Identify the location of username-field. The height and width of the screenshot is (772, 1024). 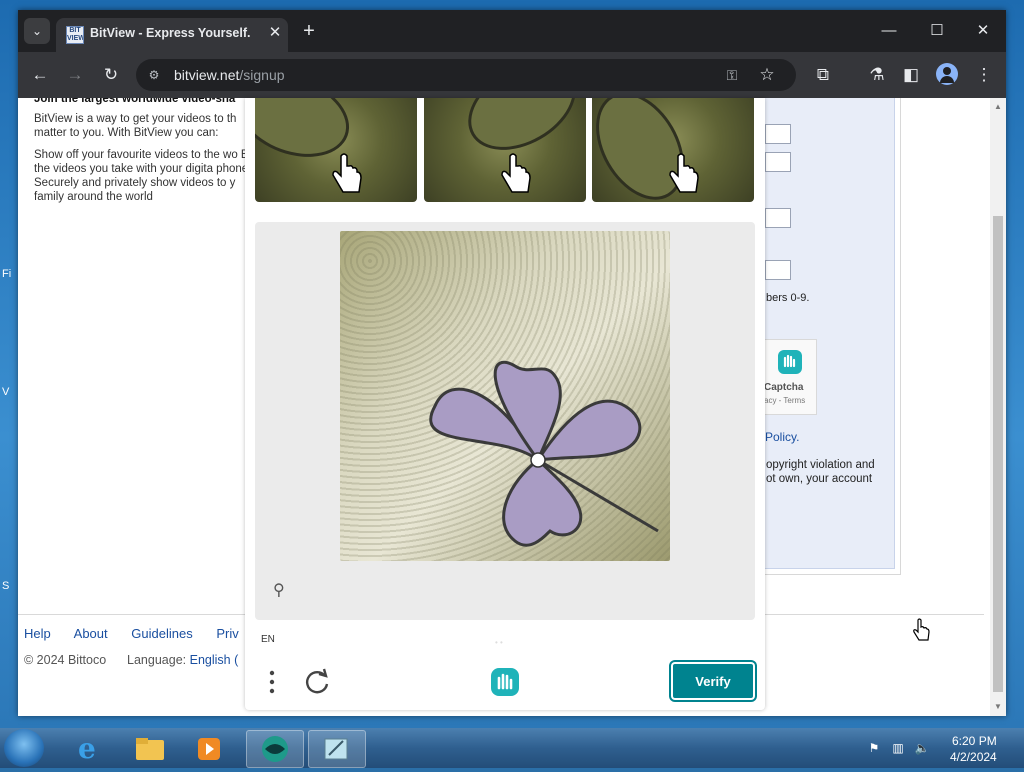
(778, 134).